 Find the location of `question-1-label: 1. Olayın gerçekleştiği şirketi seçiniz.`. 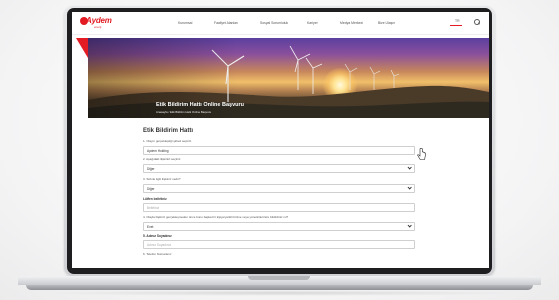

question-1-label: 1. Olayın gerçekleştiği şirketi seçiniz. is located at coordinates (168, 141).